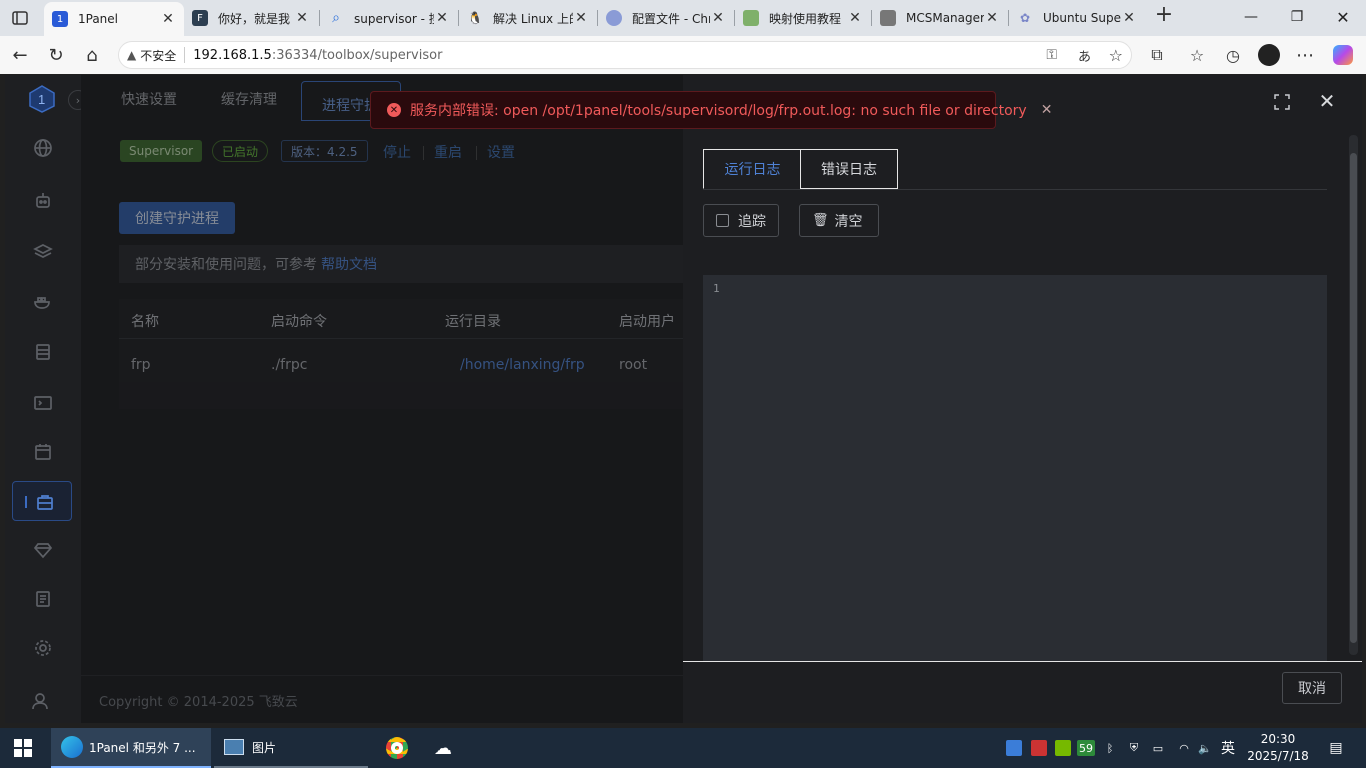  I want to click on hint-text: 部分安装和使用问题，可参考, so click(226, 265).